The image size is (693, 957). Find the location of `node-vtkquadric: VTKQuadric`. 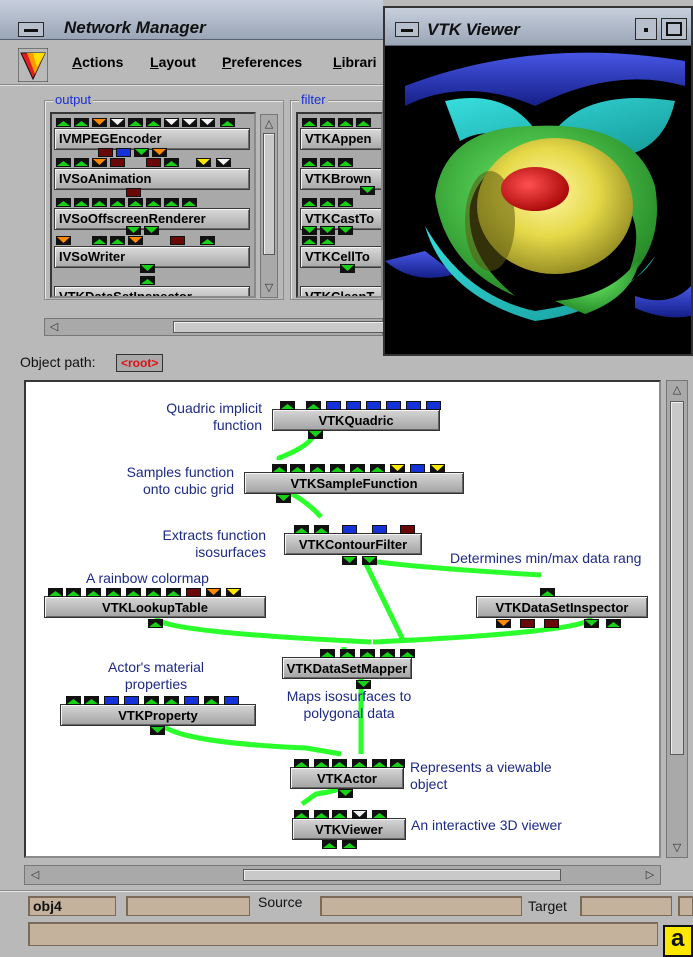

node-vtkquadric: VTKQuadric is located at coordinates (356, 420).